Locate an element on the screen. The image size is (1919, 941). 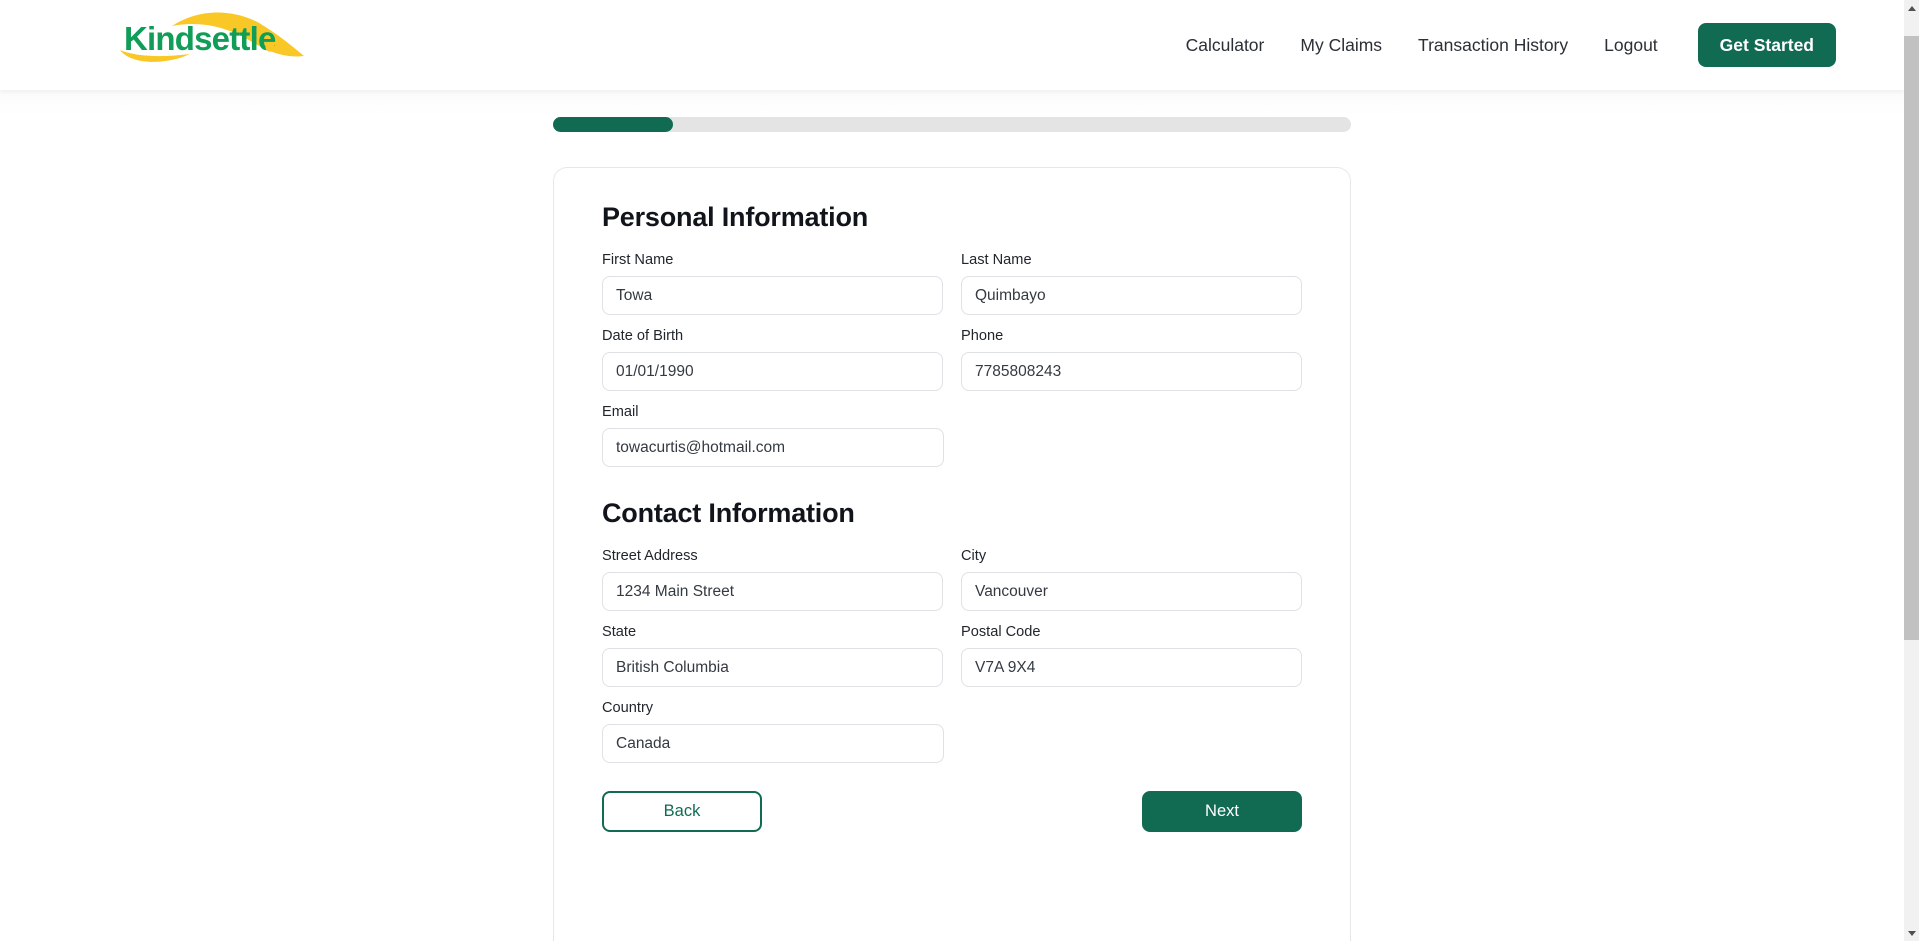
postal-code-input is located at coordinates (1131, 667).